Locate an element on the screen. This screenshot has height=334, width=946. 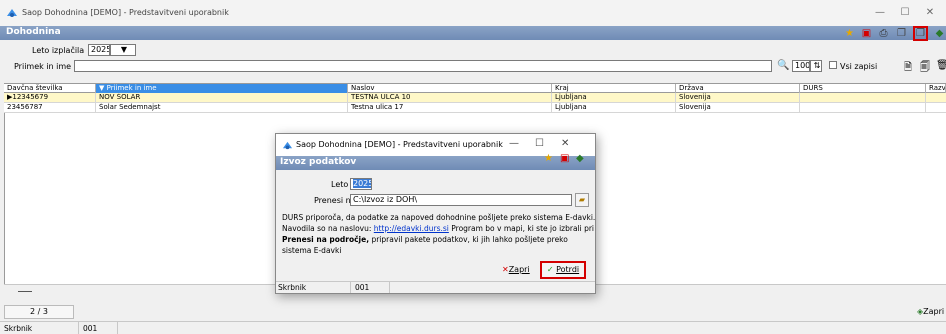
confirm-button: ✓ Potrdi is located at coordinates (563, 270).